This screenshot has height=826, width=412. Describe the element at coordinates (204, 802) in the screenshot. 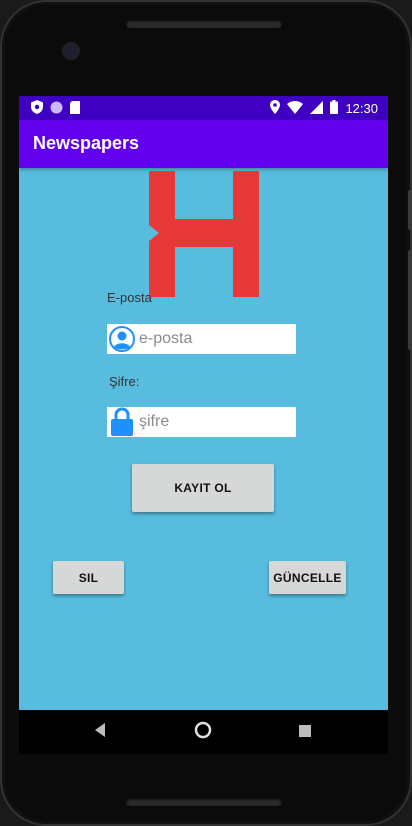

I see `bottom-speaker` at that location.